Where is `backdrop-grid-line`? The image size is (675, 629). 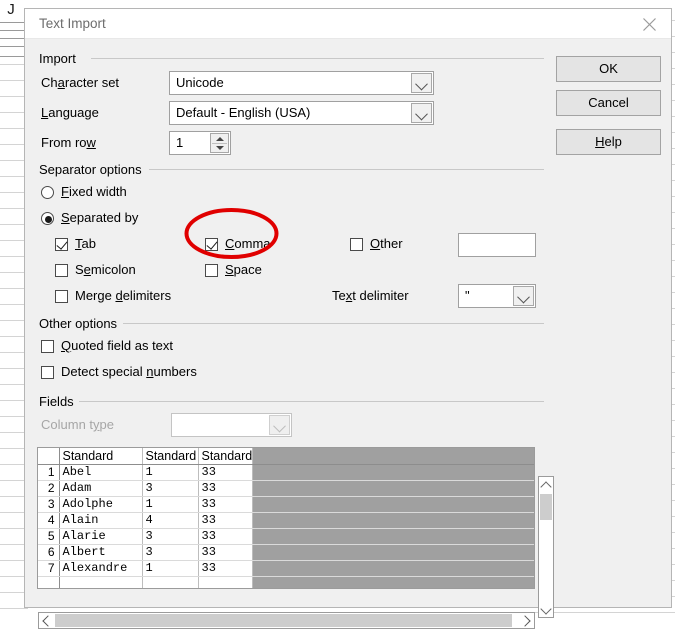 backdrop-grid-line is located at coordinates (14, 608).